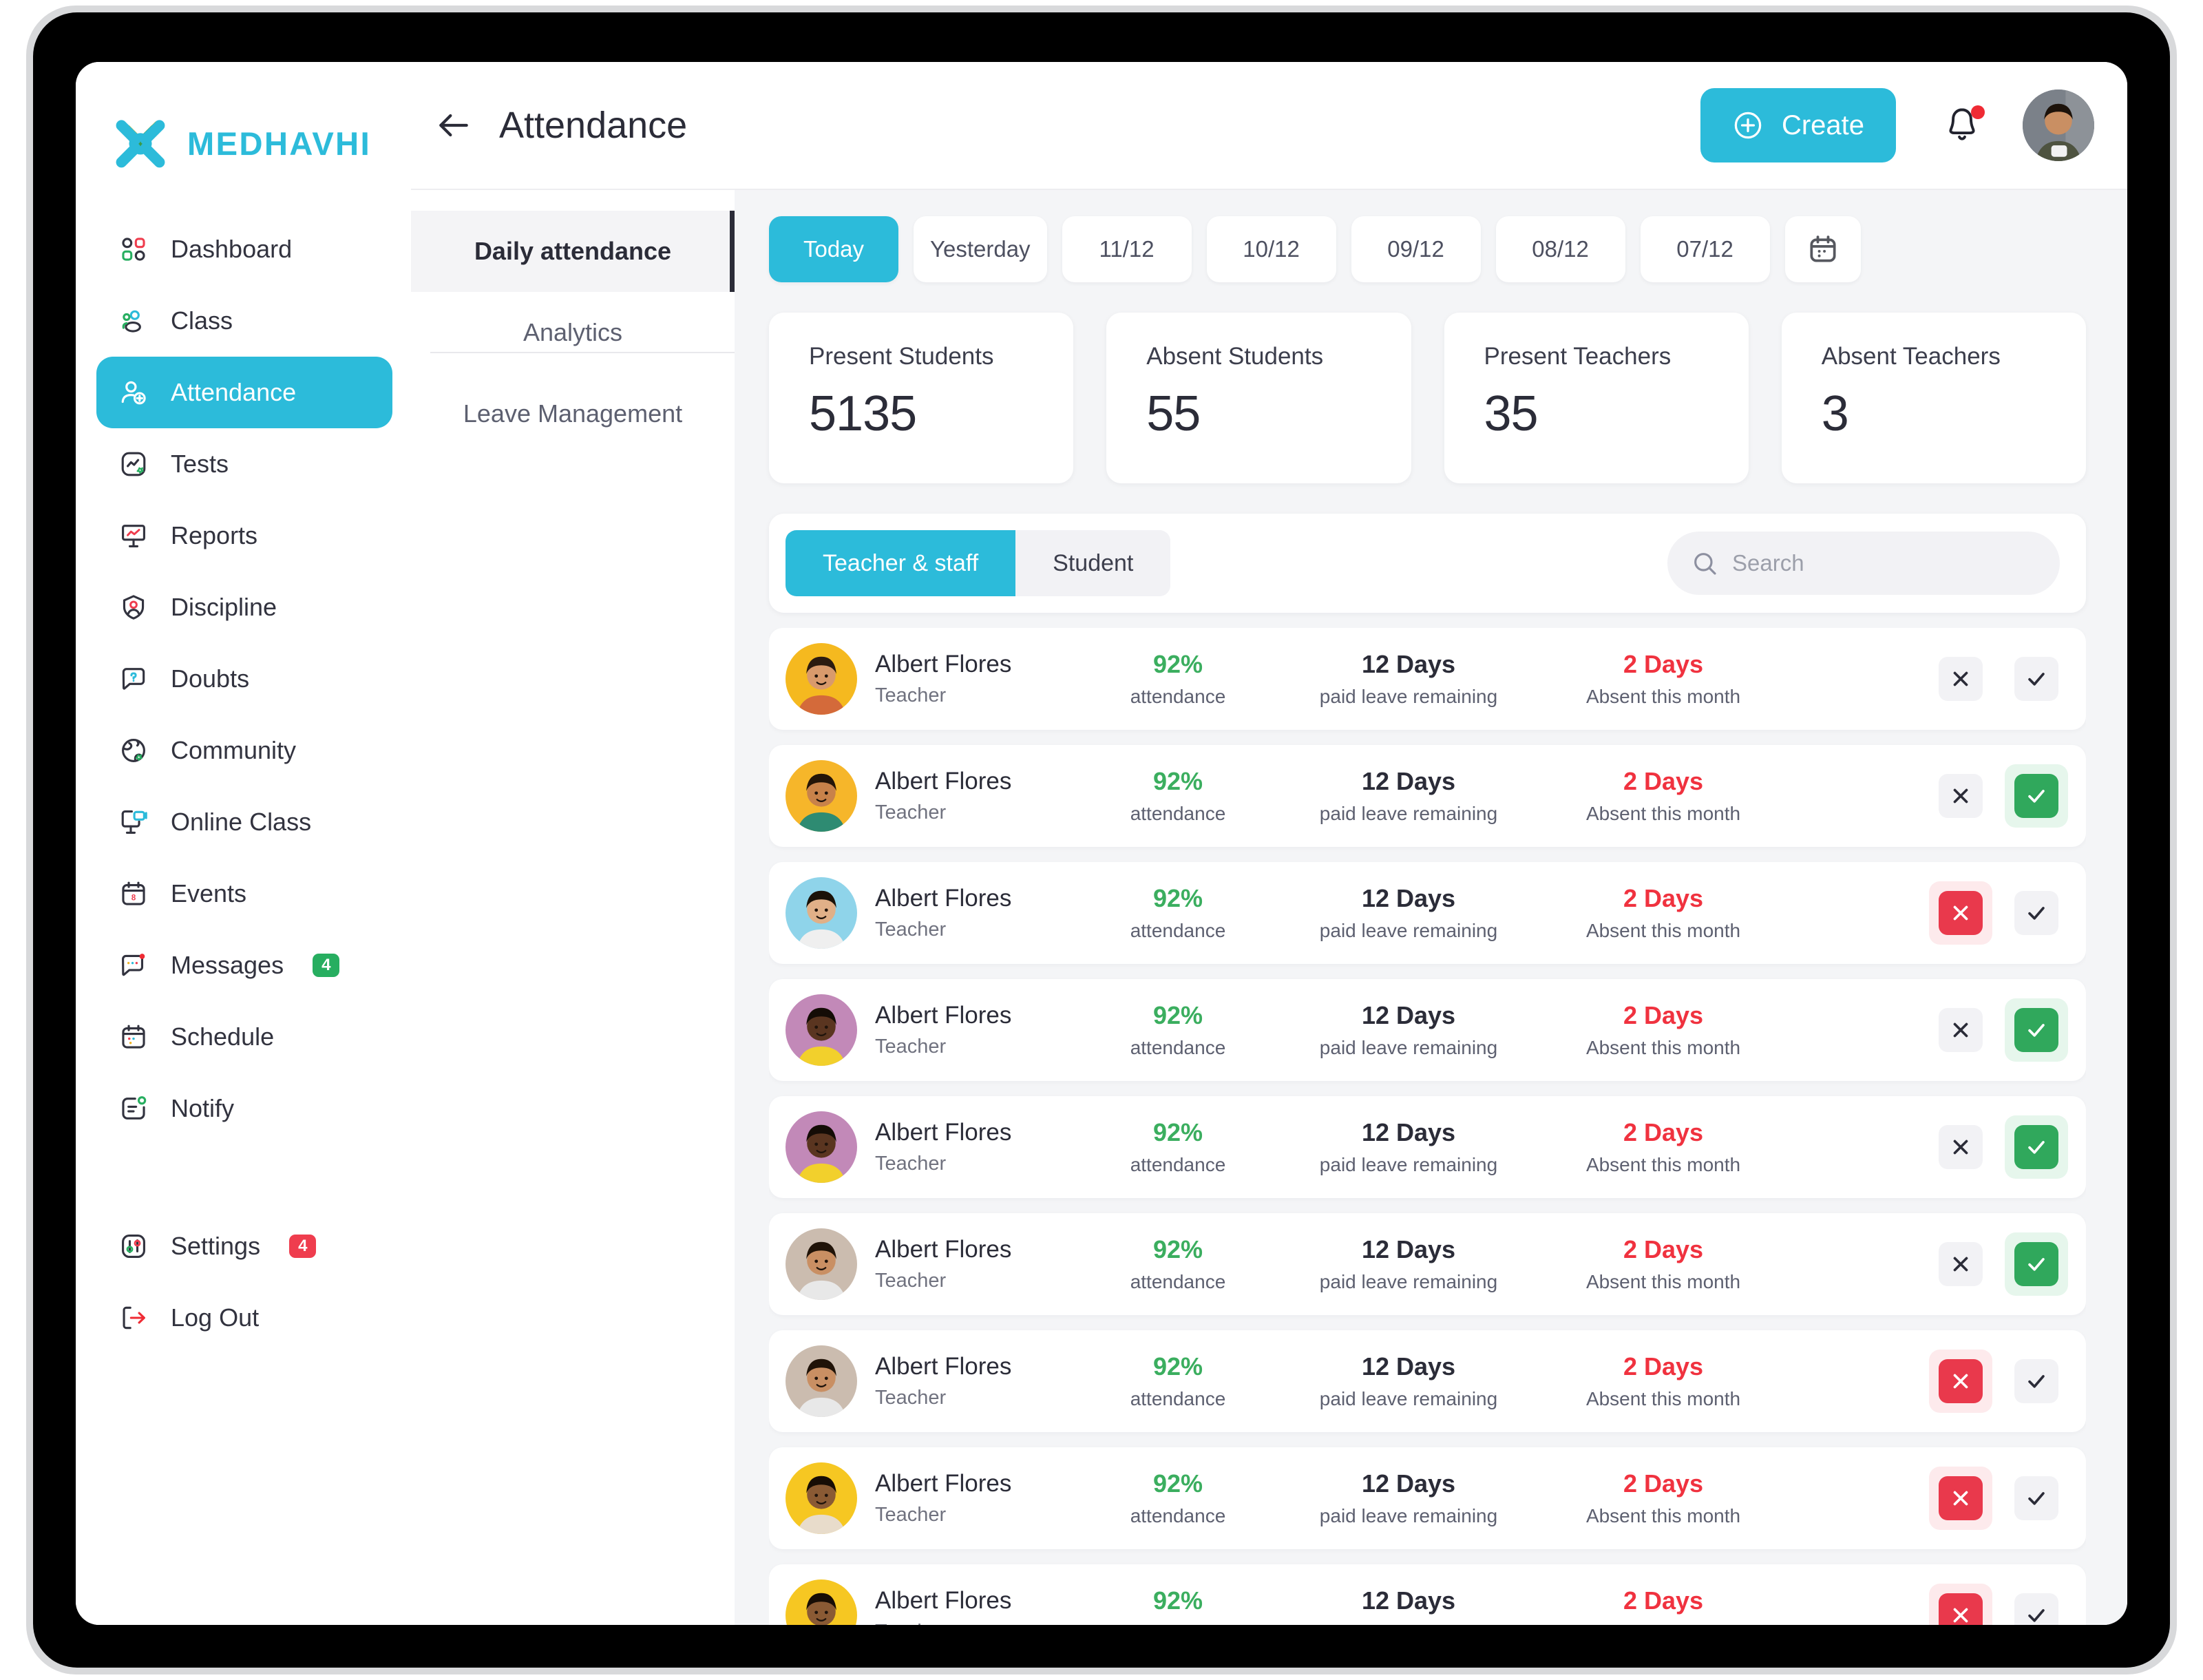  Describe the element at coordinates (254, 535) in the screenshot. I see `sidebar-item-reports: Reports` at that location.